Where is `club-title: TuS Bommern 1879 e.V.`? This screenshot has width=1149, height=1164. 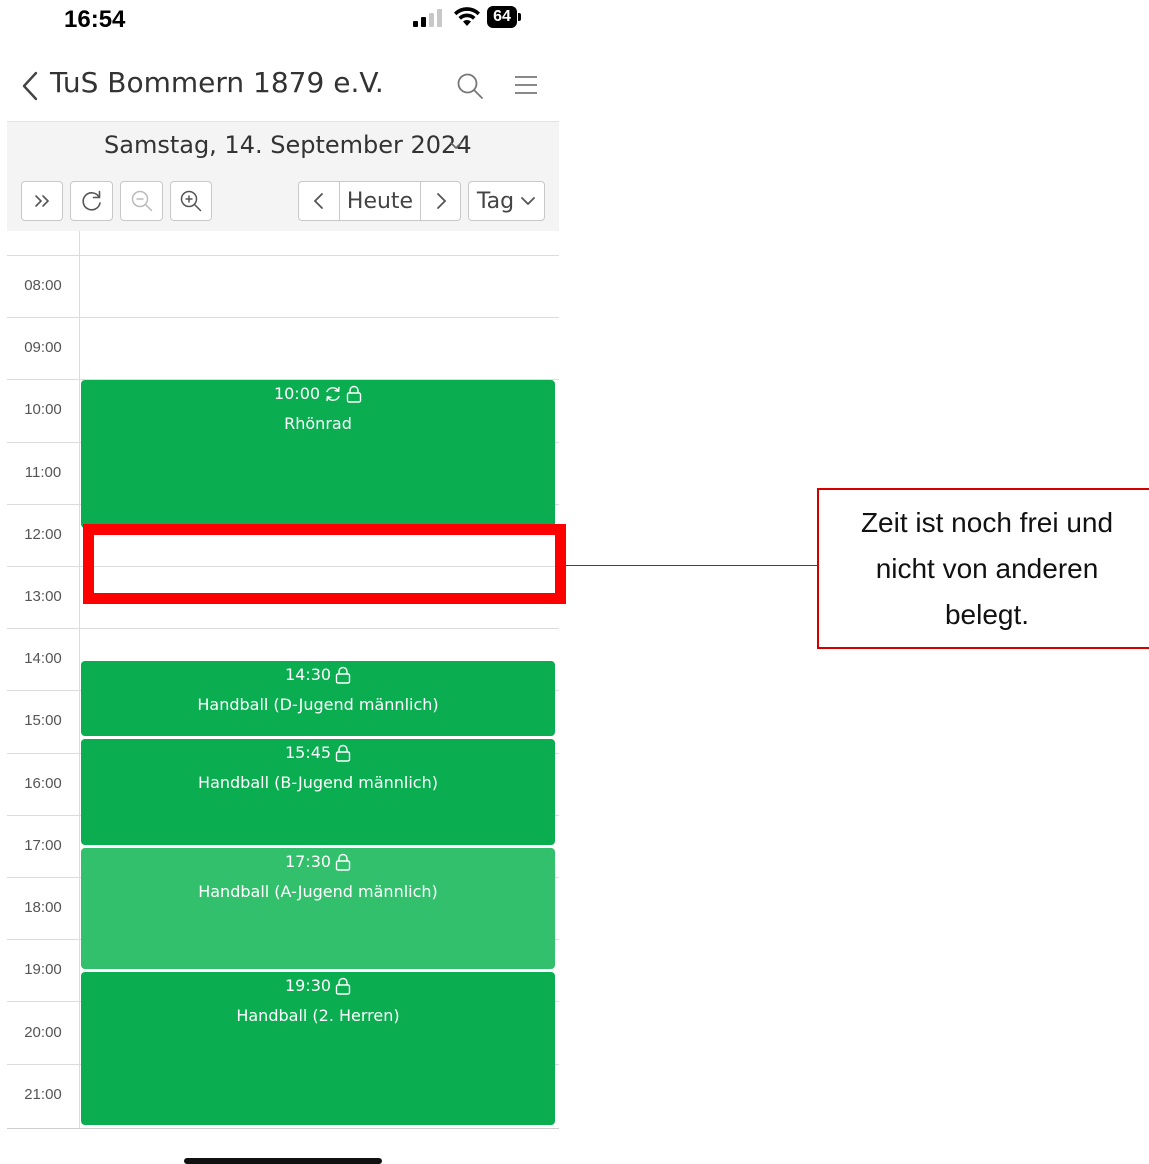
club-title: TuS Bommern 1879 e.V. is located at coordinates (217, 82).